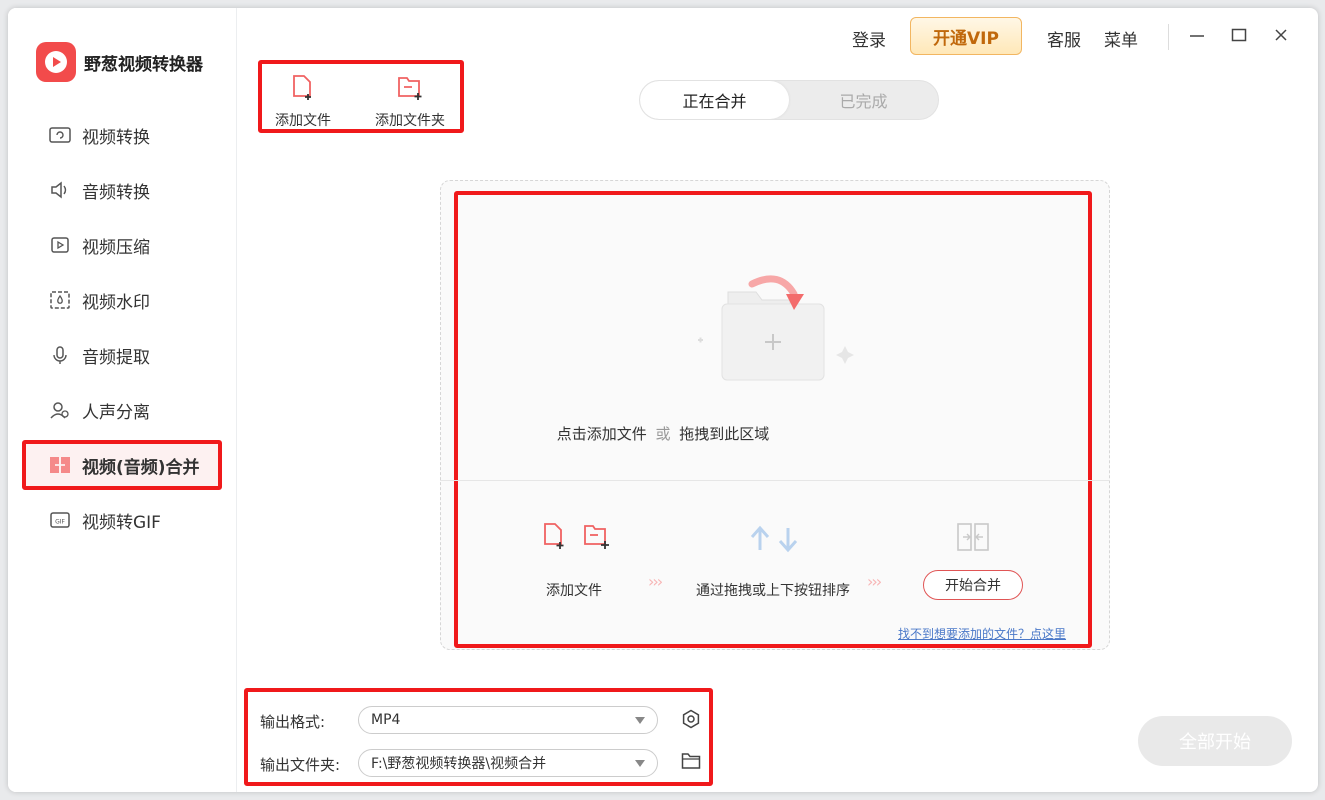 The height and width of the screenshot is (800, 1325). What do you see at coordinates (141, 467) in the screenshot?
I see `sidebar-item-label: 视频(音频)合并` at bounding box center [141, 467].